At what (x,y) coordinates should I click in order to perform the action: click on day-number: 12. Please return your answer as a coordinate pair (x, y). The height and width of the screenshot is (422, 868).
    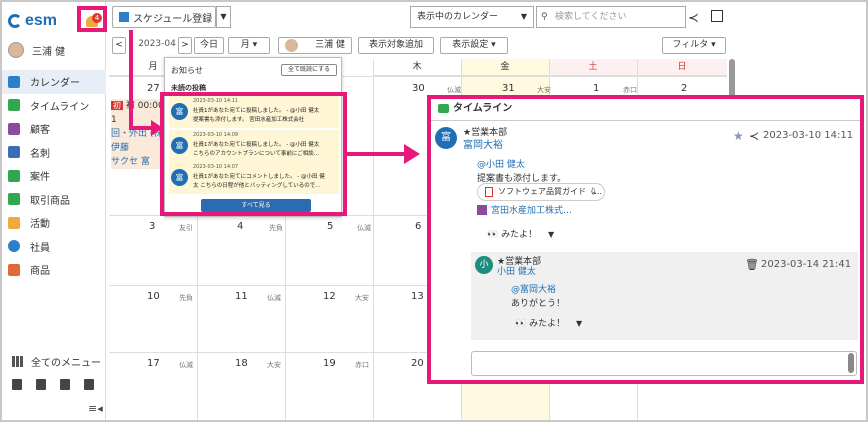
    Looking at the image, I should click on (329, 296).